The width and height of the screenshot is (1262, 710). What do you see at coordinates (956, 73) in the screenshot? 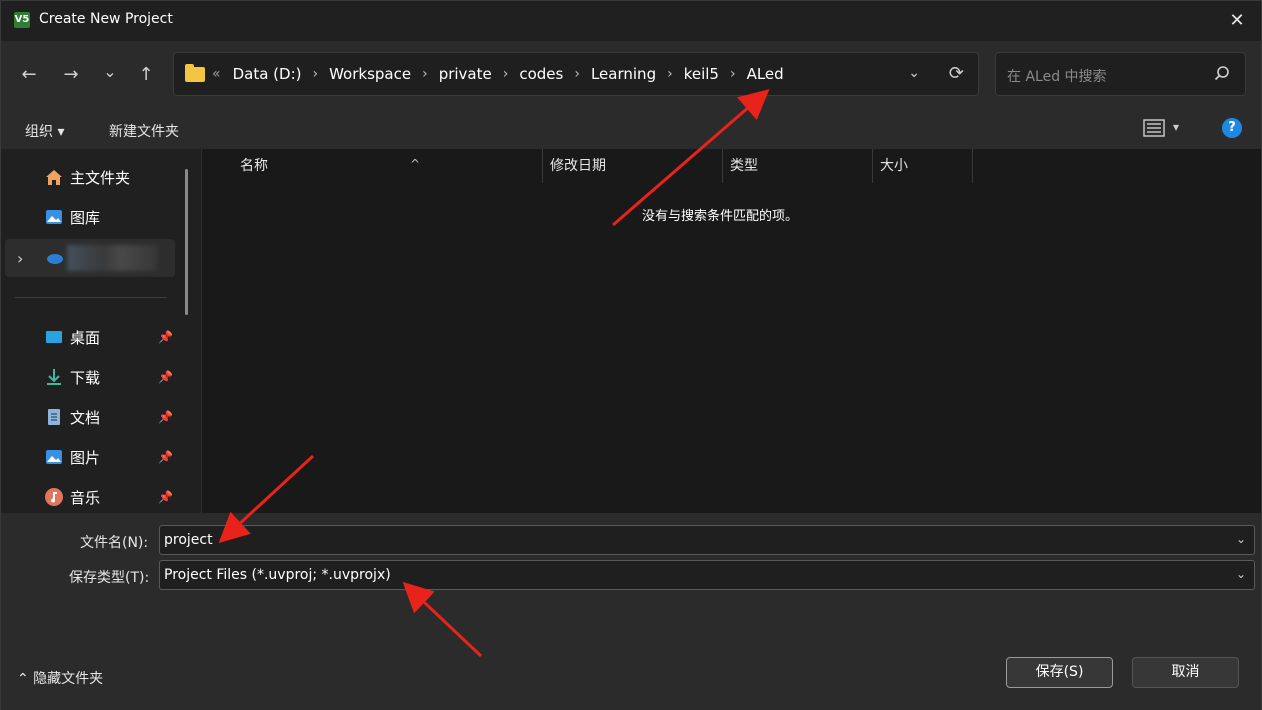
I see `refresh-icon: ⟳` at bounding box center [956, 73].